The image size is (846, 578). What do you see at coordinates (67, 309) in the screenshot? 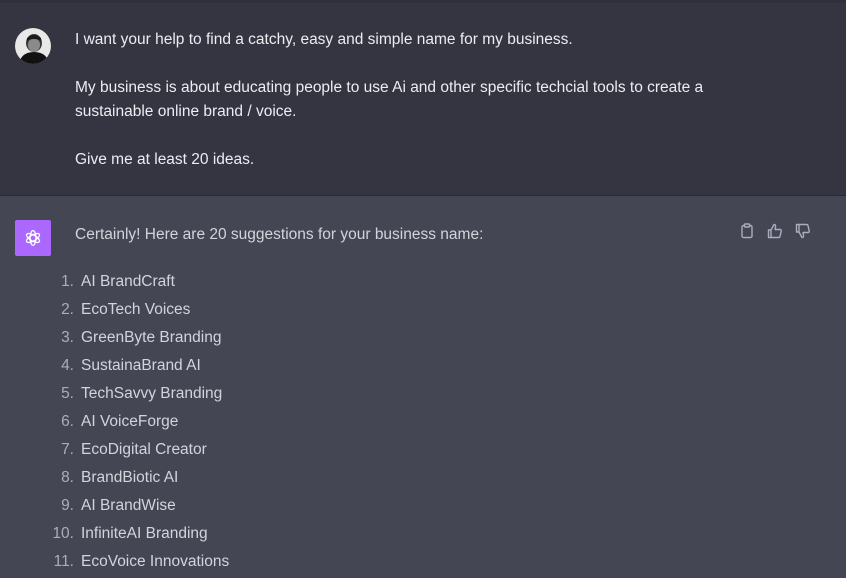
I see `list-number: 2.` at bounding box center [67, 309].